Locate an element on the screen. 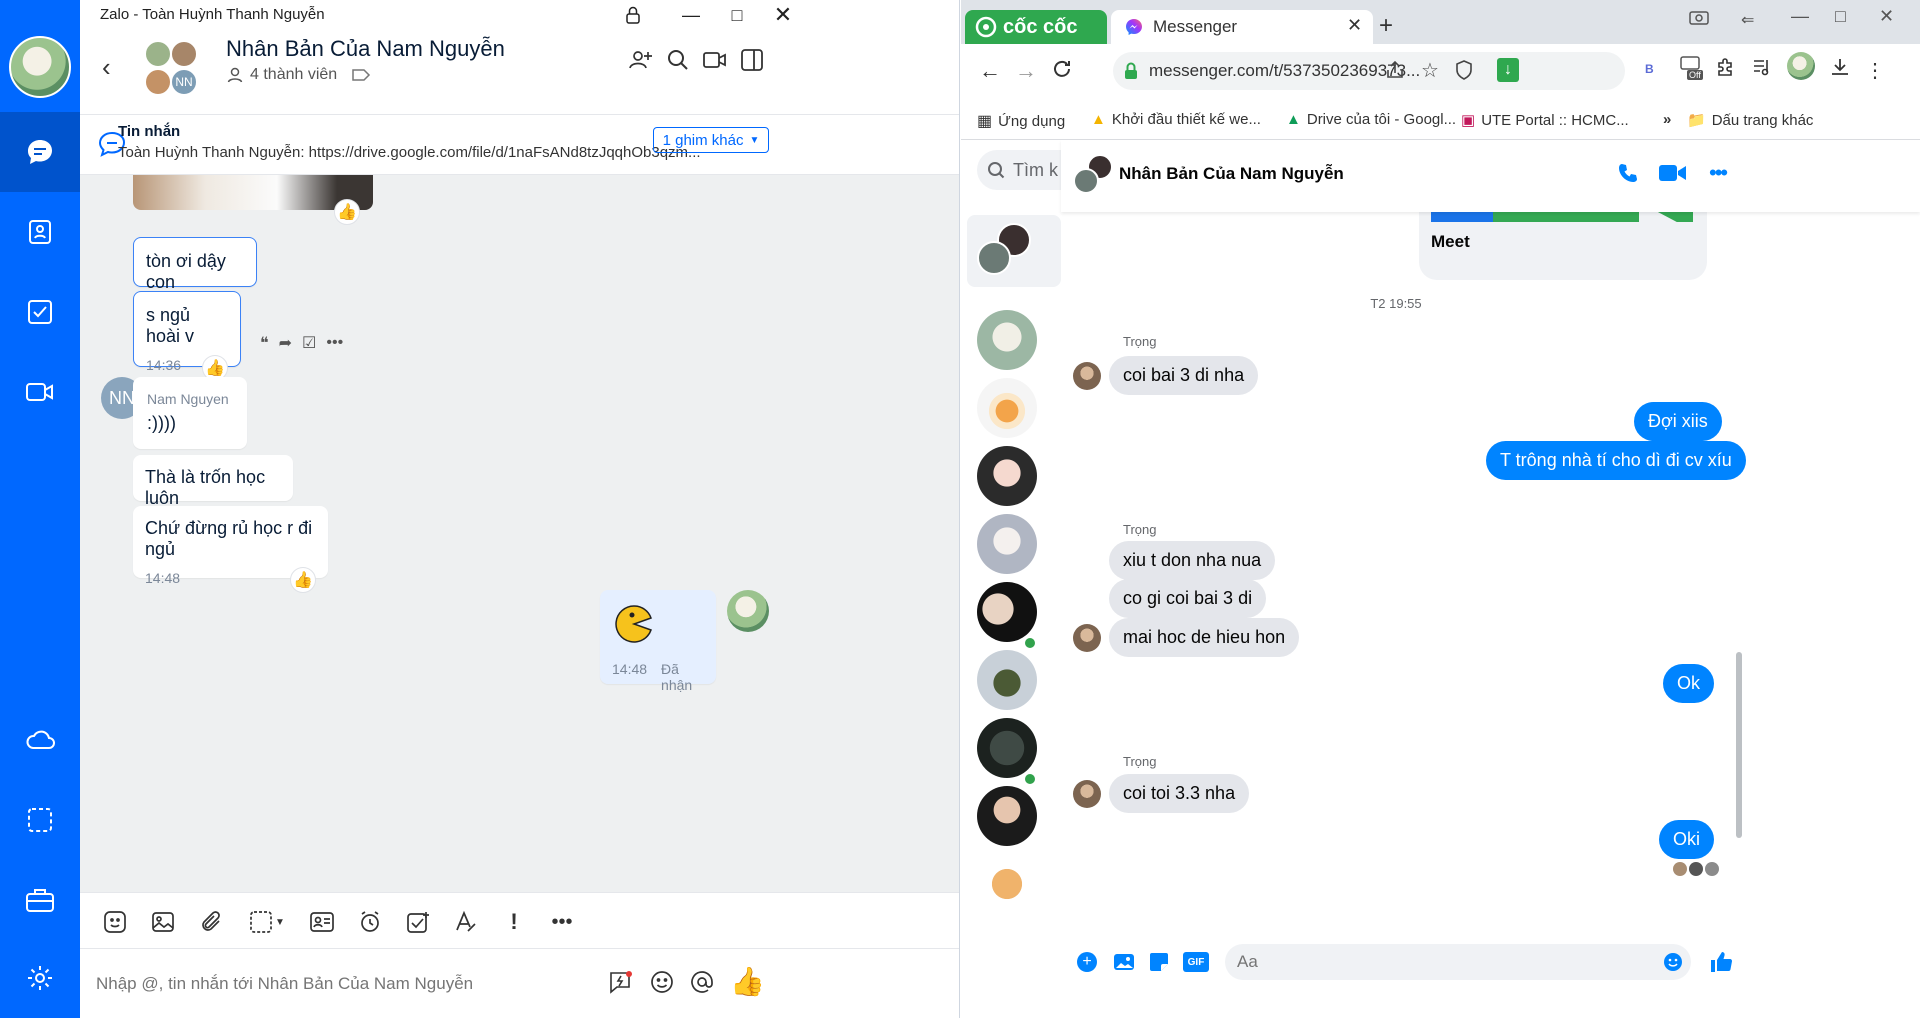  composer-input is located at coordinates (1458, 962).